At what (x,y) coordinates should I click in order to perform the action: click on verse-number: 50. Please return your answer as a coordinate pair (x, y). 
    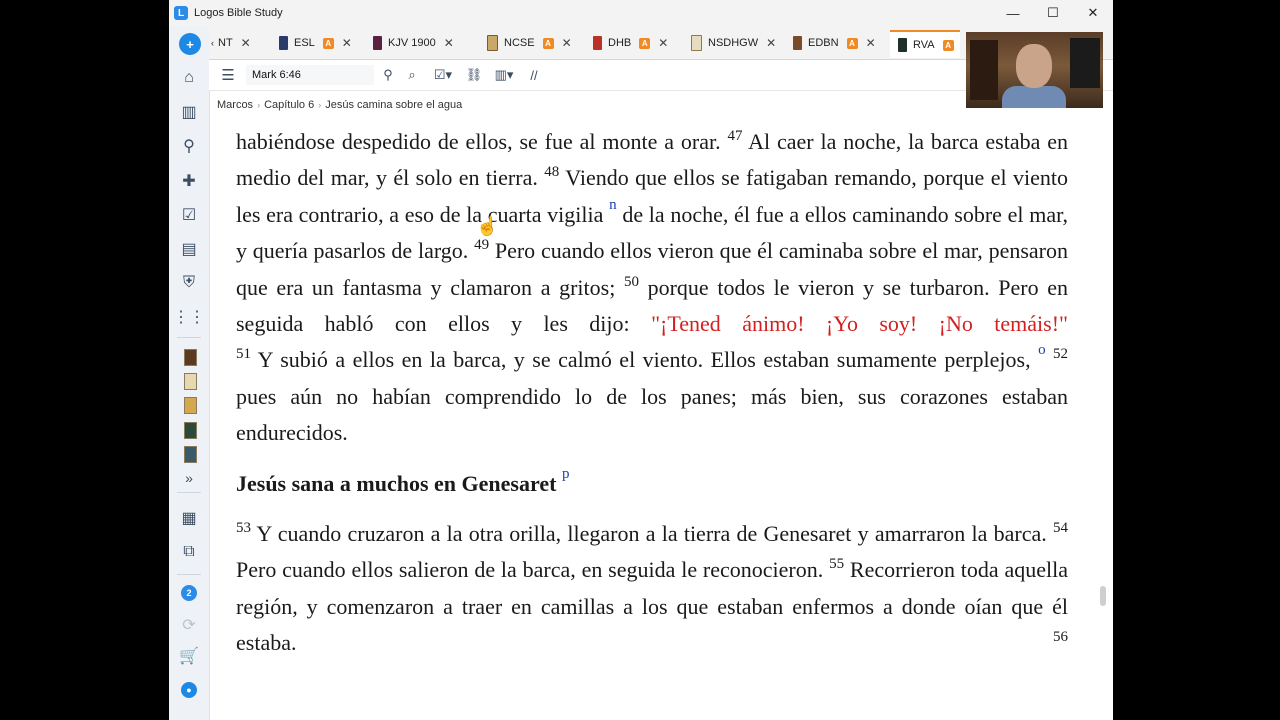
    Looking at the image, I should click on (631, 282).